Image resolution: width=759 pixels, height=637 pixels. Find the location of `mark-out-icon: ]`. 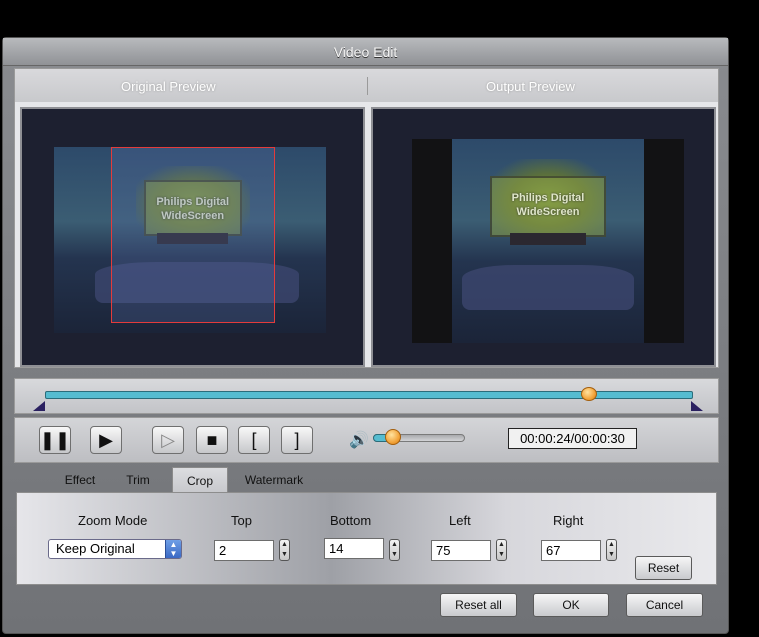

mark-out-icon: ] is located at coordinates (297, 439).